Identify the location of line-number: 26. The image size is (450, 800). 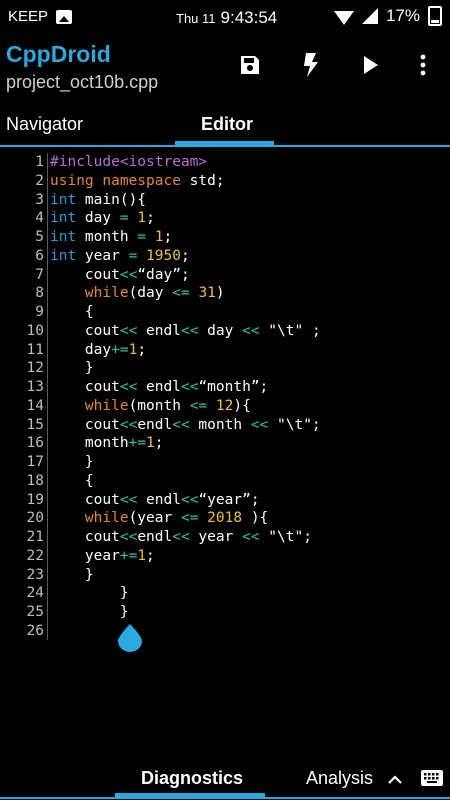
(35, 630).